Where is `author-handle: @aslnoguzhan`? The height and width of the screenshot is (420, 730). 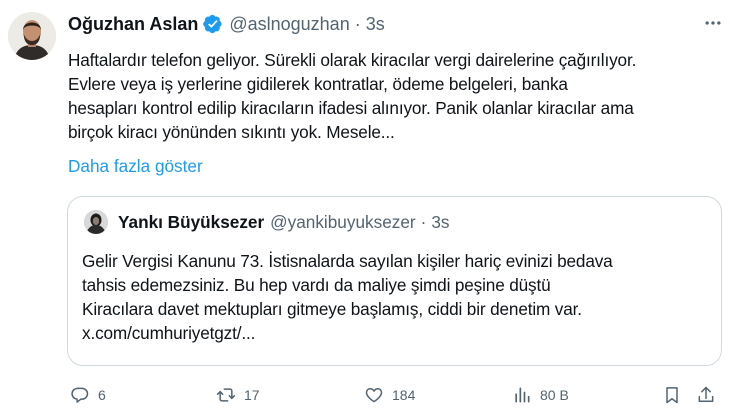
author-handle: @aslnoguzhan is located at coordinates (289, 24).